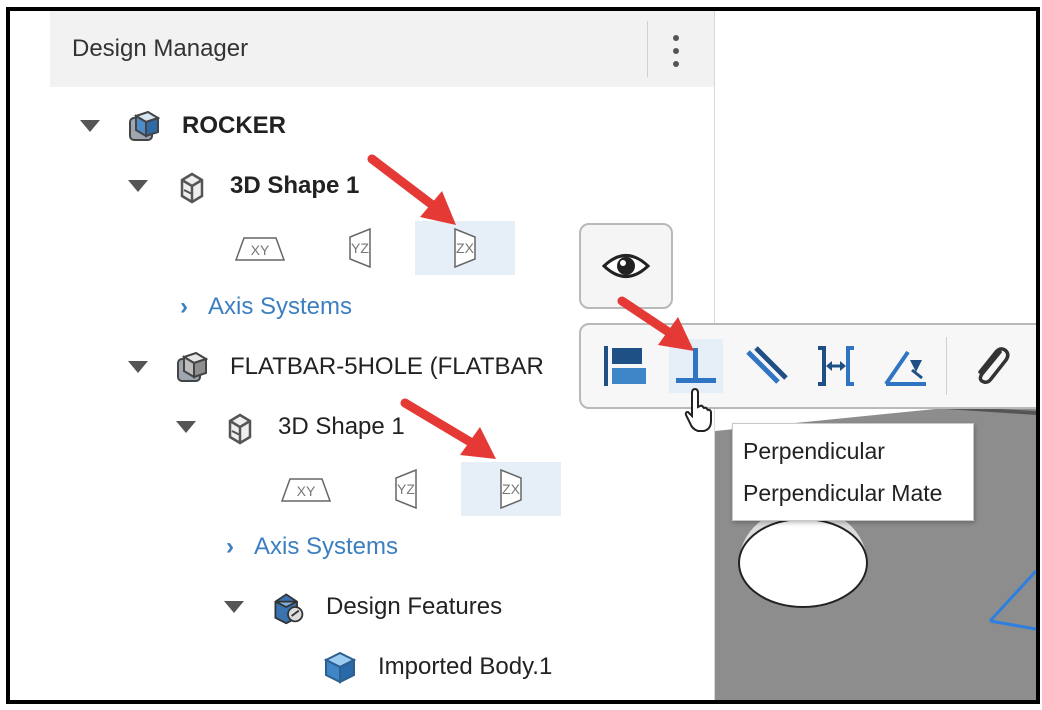 This screenshot has height=710, width=1042. What do you see at coordinates (624, 366) in the screenshot?
I see `align-icon` at bounding box center [624, 366].